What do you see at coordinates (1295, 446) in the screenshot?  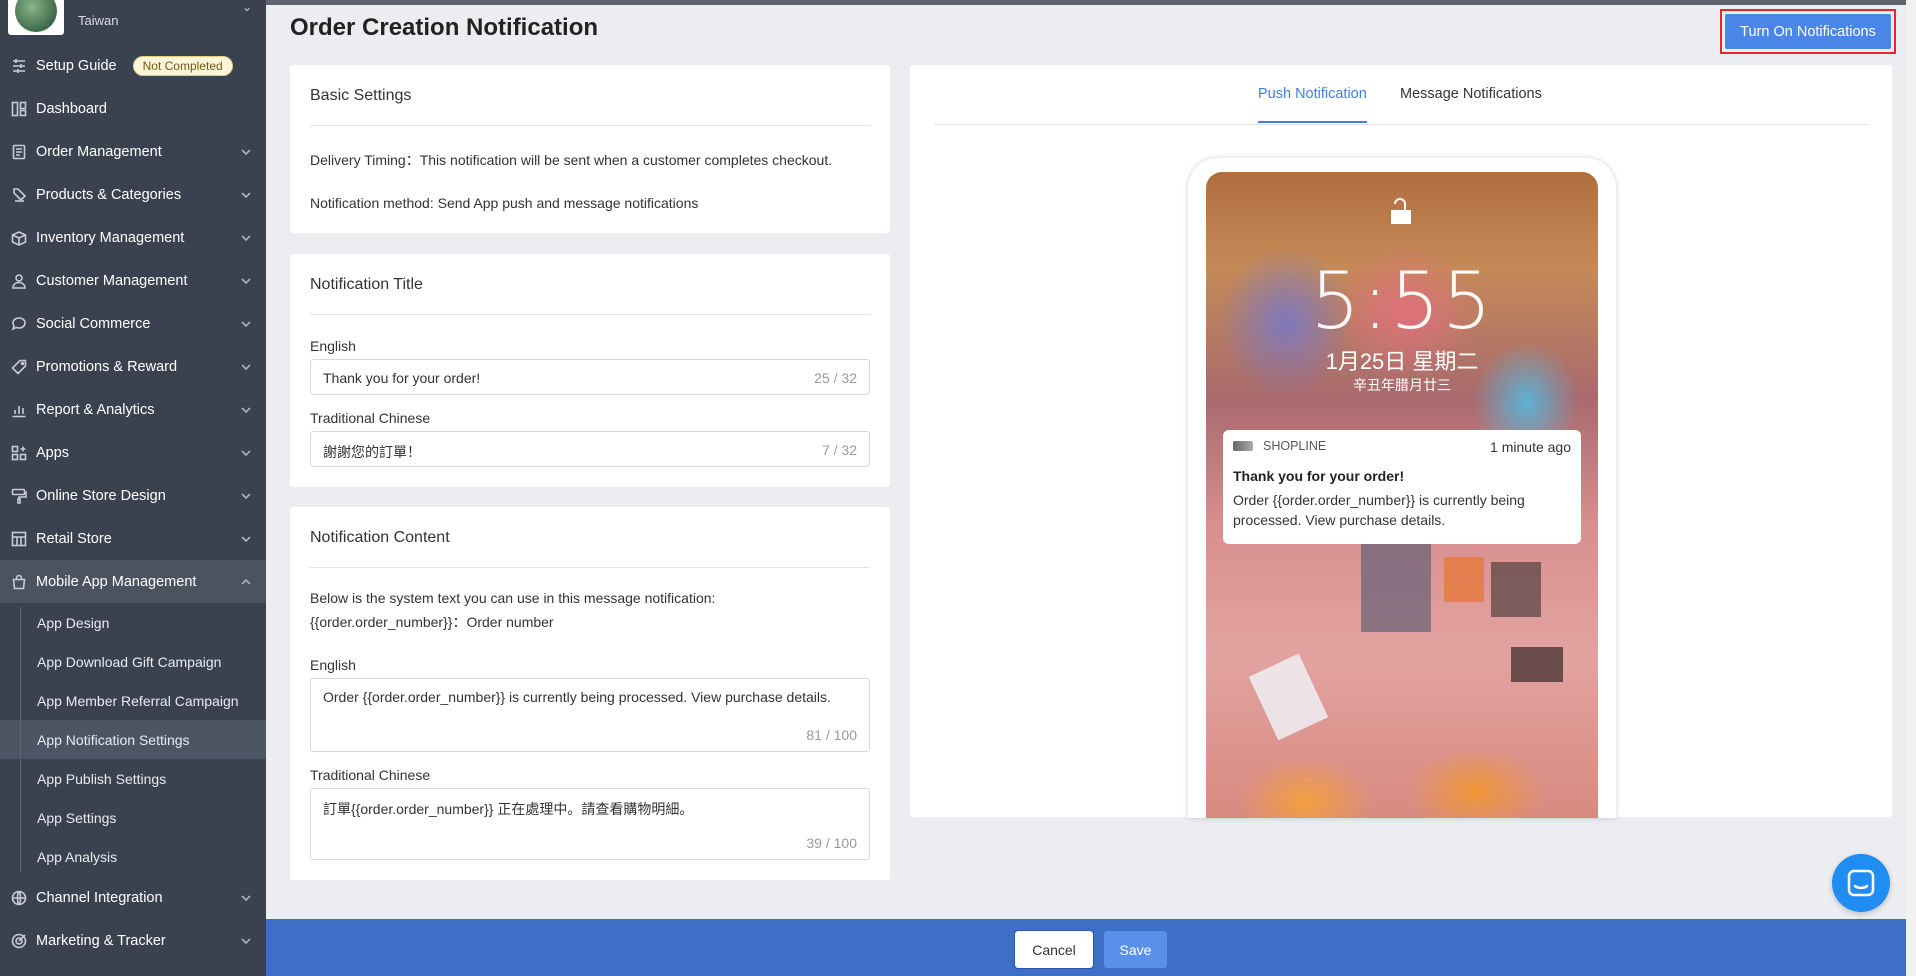 I see `notification-app-name: SHOPLINE` at bounding box center [1295, 446].